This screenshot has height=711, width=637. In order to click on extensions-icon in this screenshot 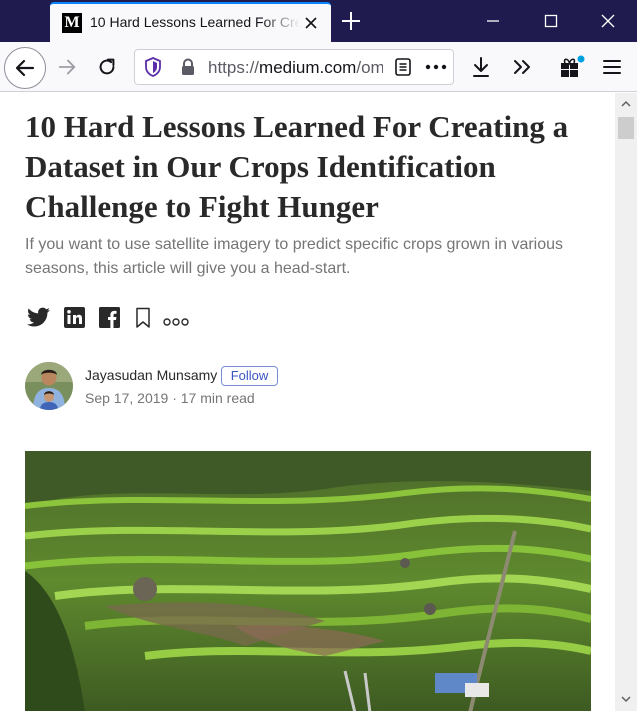, I will do `click(572, 67)`.